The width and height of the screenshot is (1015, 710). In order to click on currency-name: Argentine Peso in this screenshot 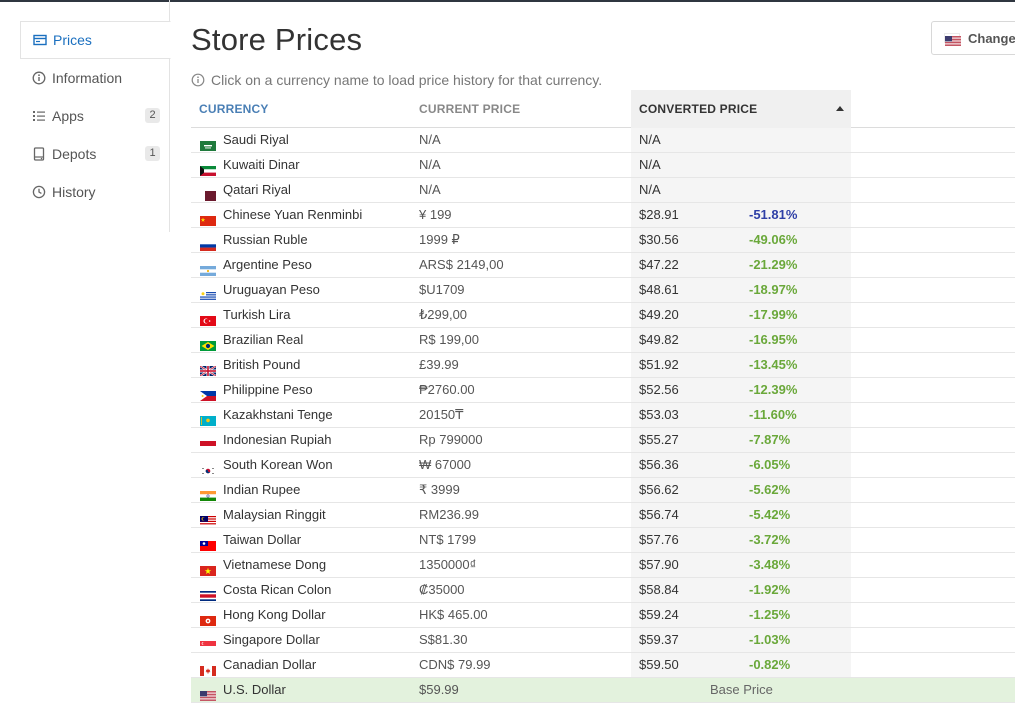, I will do `click(267, 265)`.